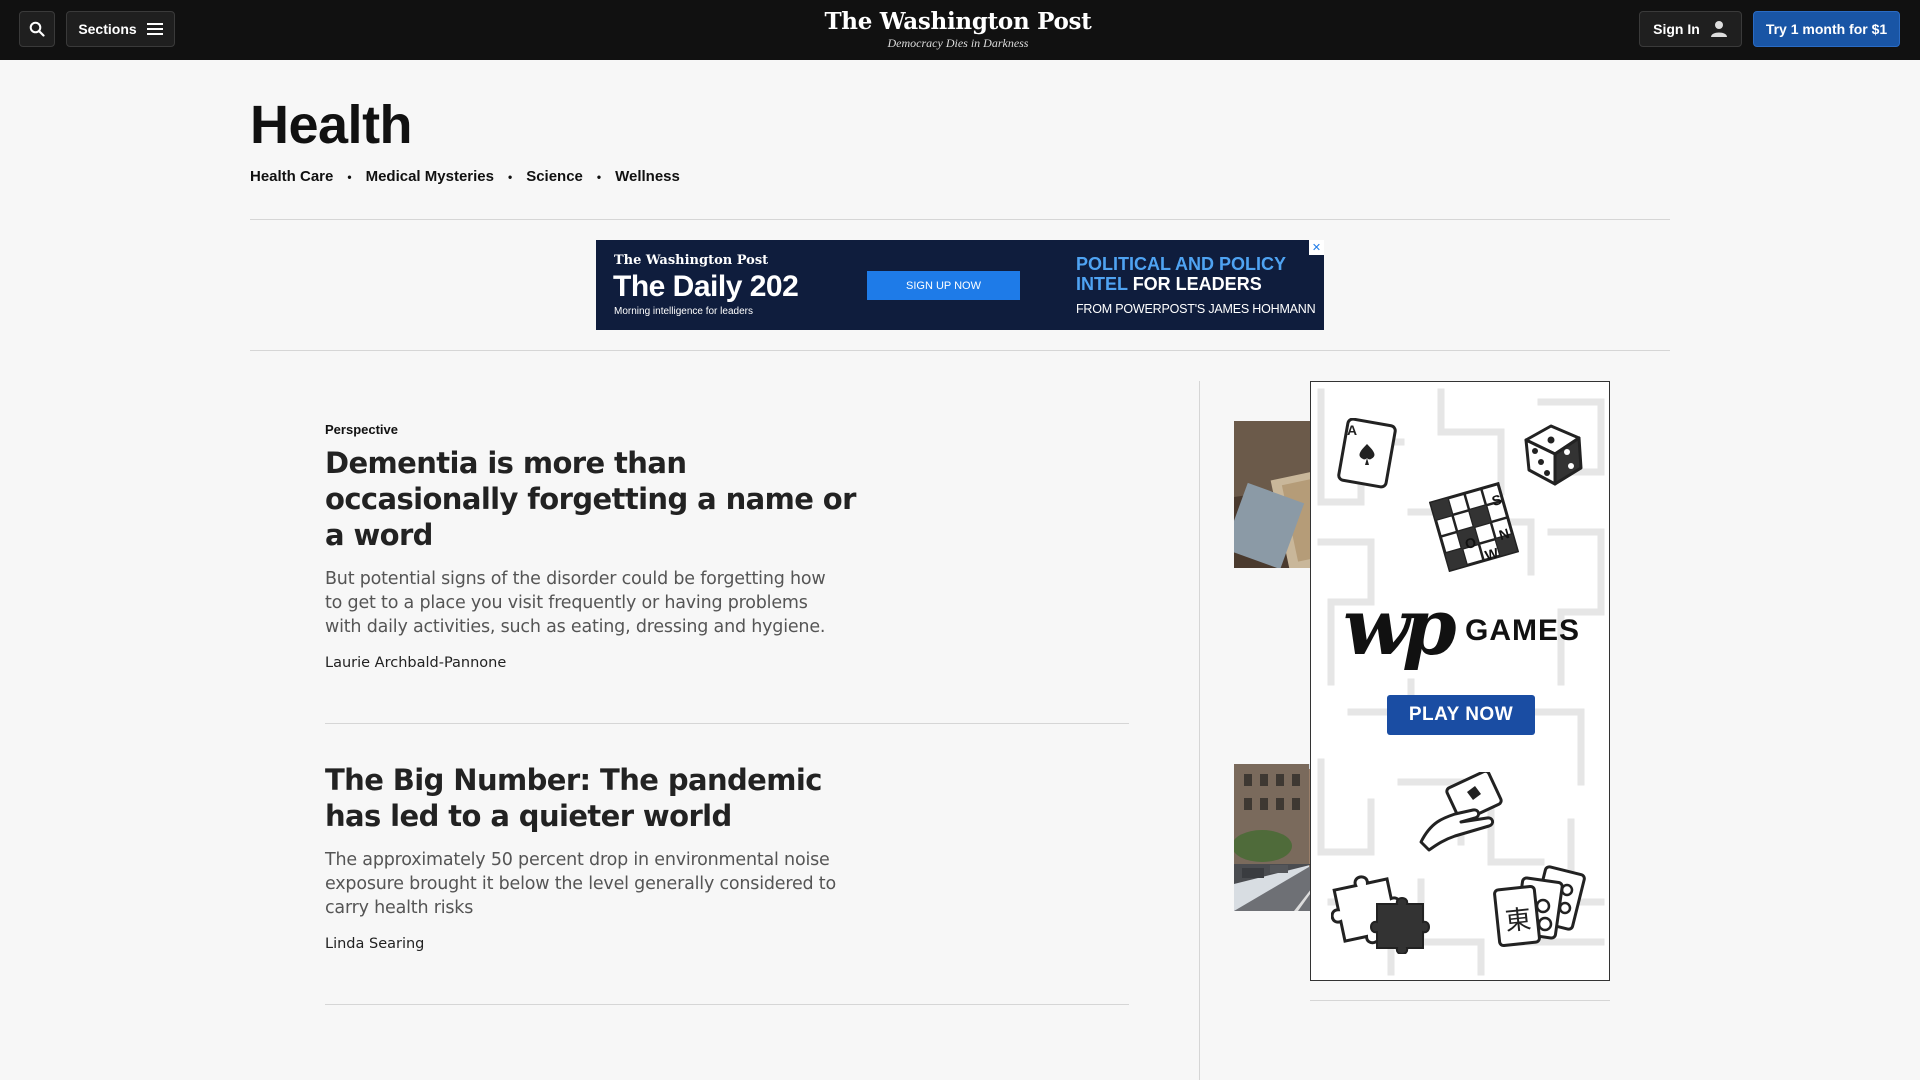 This screenshot has width=1920, height=1080. Describe the element at coordinates (960, 219) in the screenshot. I see `header-divider` at that location.